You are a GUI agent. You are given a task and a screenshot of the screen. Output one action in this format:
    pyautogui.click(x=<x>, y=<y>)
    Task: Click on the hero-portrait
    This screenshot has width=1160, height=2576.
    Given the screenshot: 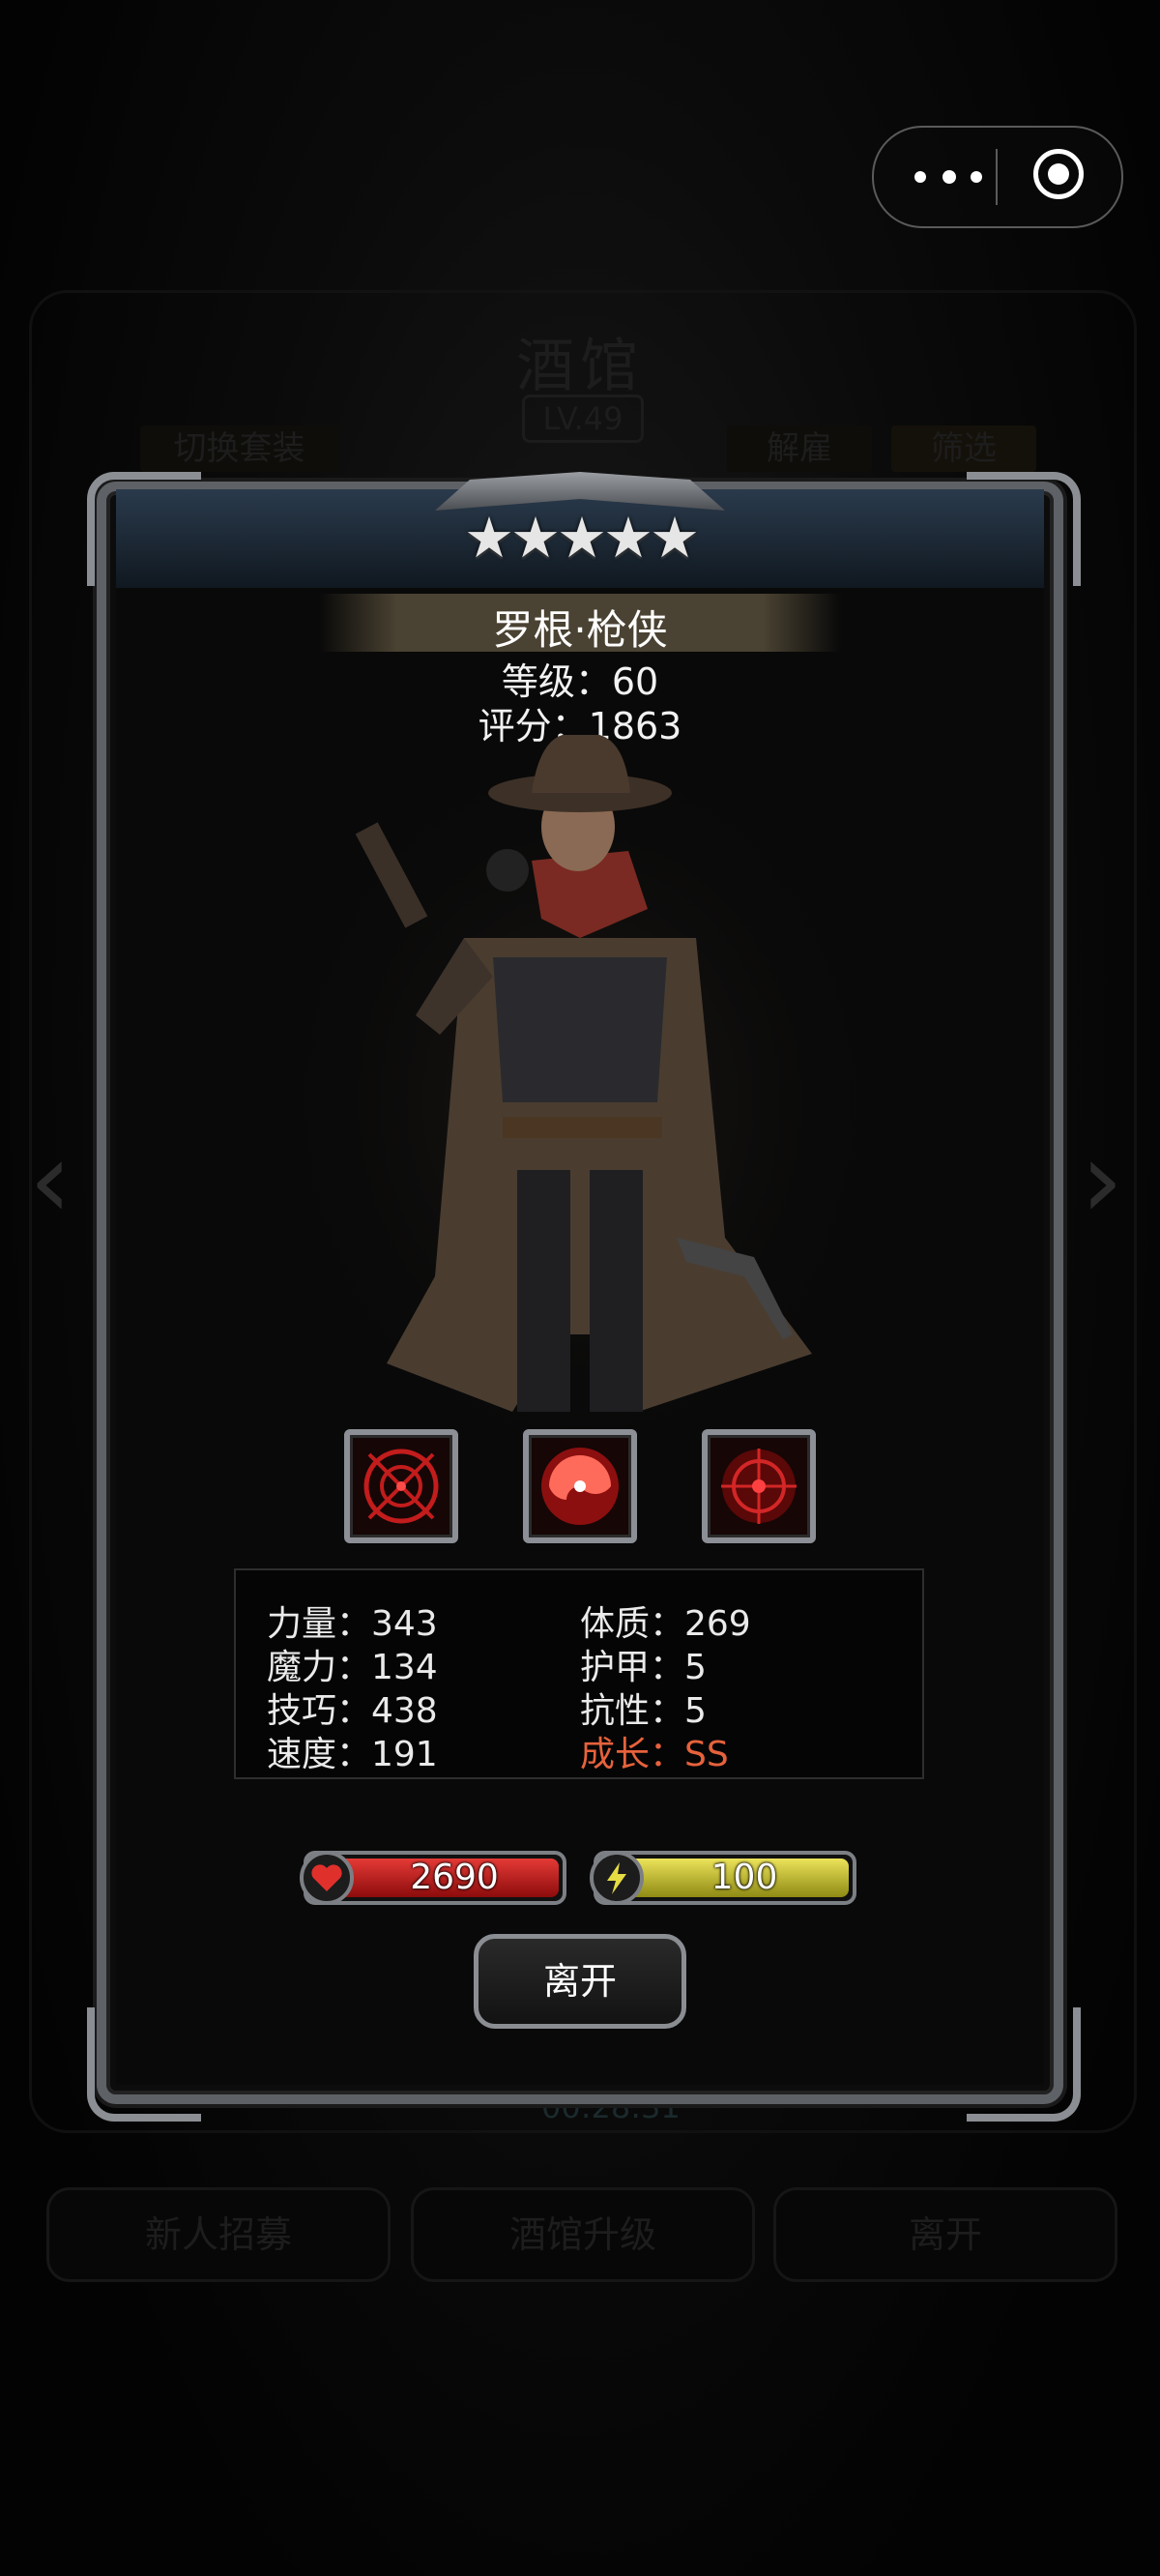 What is the action you would take?
    pyautogui.click(x=580, y=1092)
    